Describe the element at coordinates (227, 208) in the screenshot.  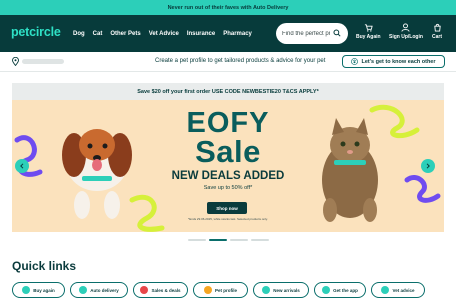
I see `shop-now-button: Shop now` at that location.